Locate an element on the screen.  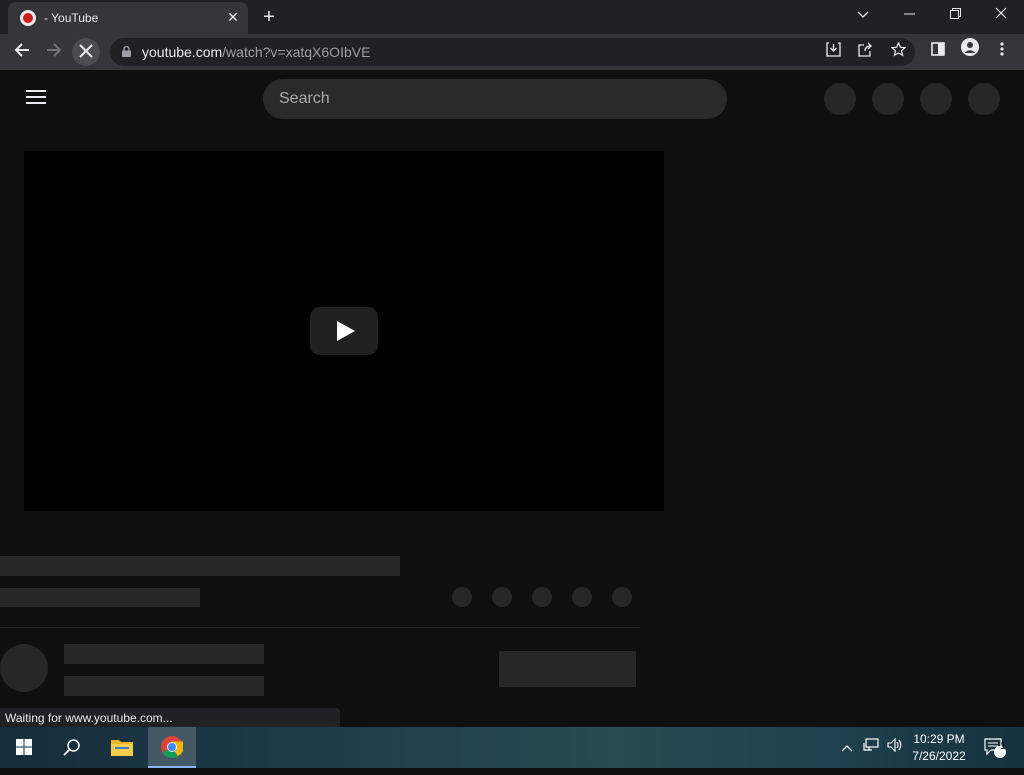
chrome-menu-button is located at coordinates (1002, 52).